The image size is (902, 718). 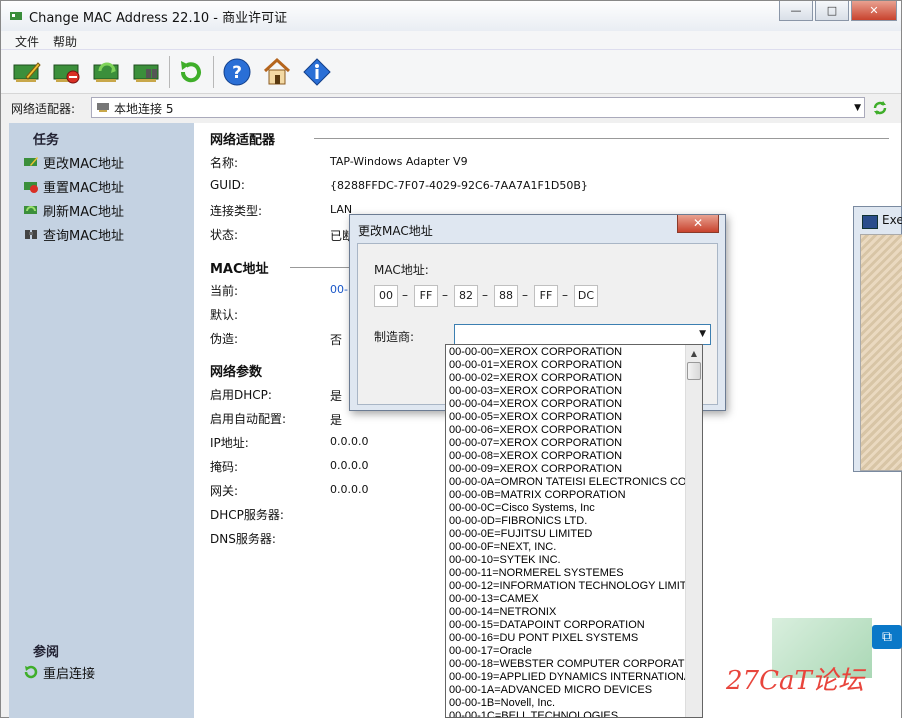 I want to click on home-button, so click(x=277, y=72).